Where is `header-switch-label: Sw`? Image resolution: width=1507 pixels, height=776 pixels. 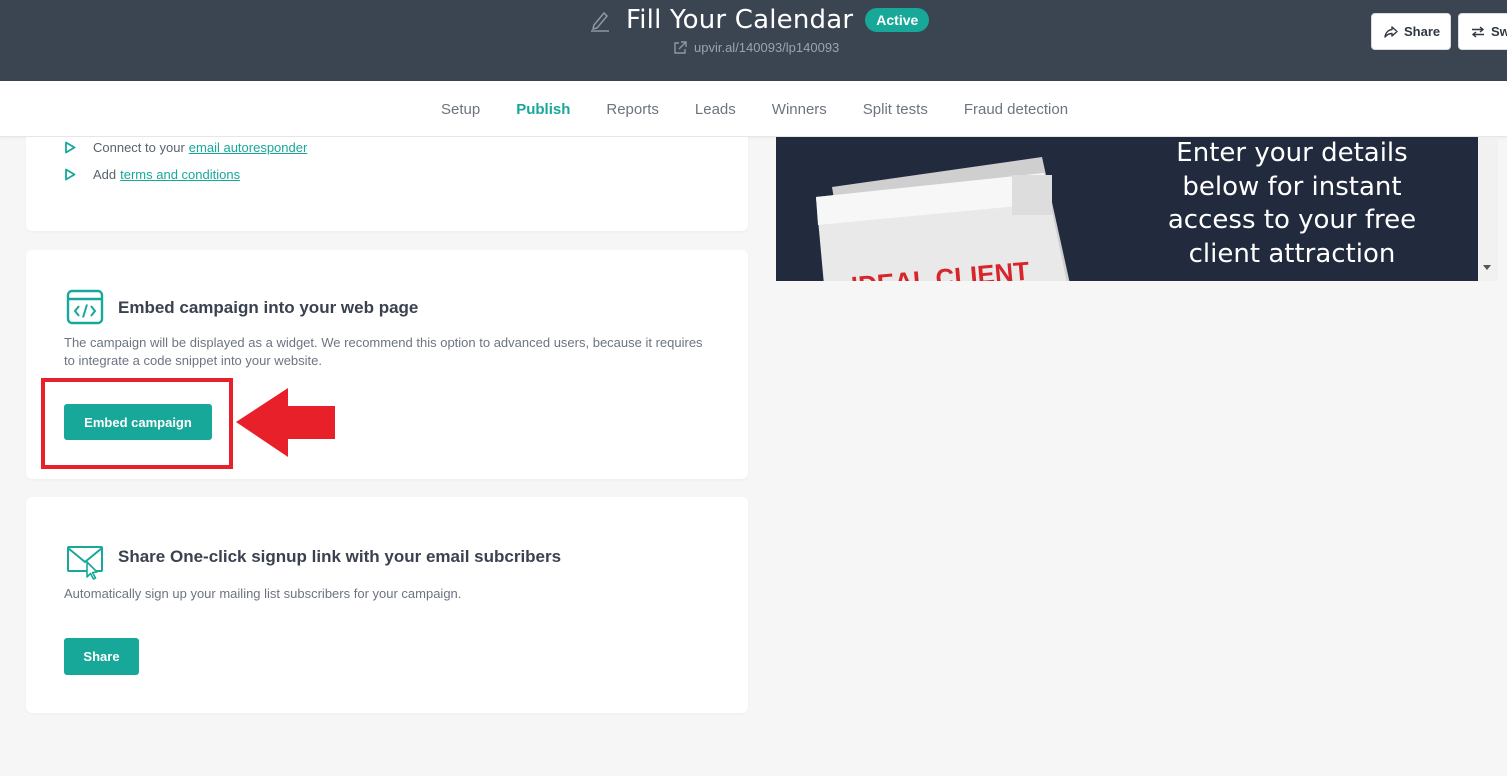 header-switch-label: Sw is located at coordinates (1499, 31).